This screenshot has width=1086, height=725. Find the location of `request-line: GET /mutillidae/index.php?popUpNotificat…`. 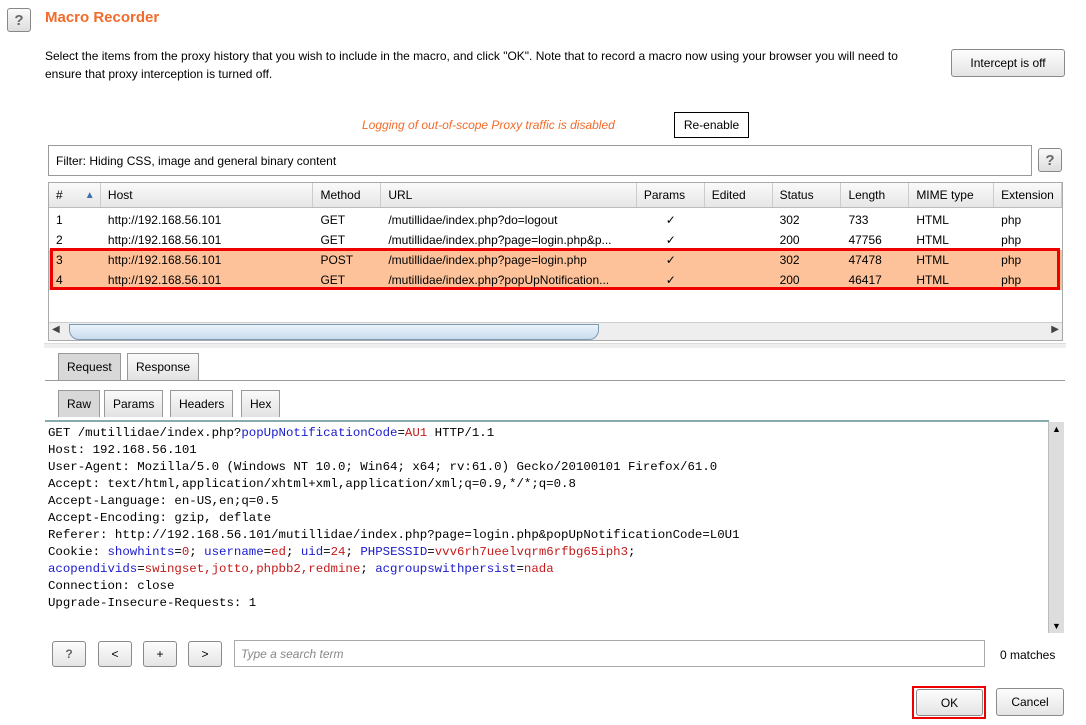

request-line: GET /mutillidae/index.php?popUpNotificat… is located at coordinates (547, 433).